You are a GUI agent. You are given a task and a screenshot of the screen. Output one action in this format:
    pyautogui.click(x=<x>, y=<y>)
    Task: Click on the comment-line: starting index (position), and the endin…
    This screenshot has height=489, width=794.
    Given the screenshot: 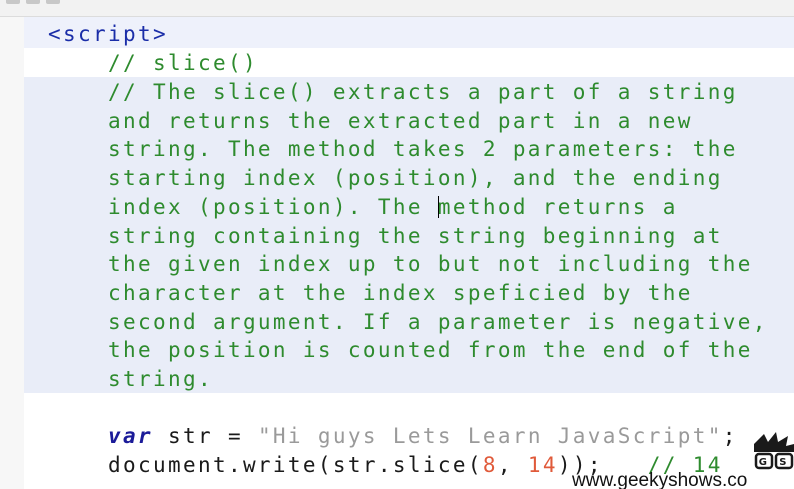 What is the action you would take?
    pyautogui.click(x=415, y=178)
    